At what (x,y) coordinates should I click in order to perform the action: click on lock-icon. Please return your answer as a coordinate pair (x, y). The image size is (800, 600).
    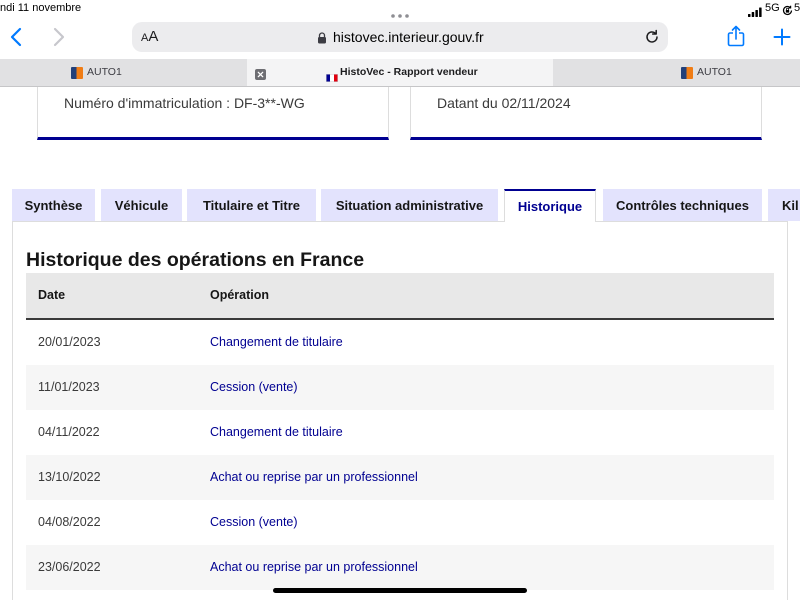
    Looking at the image, I should click on (322, 37).